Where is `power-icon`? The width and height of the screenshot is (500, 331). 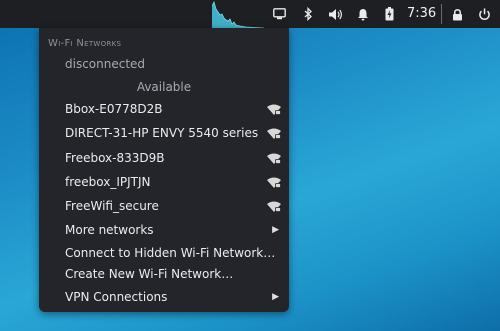 power-icon is located at coordinates (484, 14).